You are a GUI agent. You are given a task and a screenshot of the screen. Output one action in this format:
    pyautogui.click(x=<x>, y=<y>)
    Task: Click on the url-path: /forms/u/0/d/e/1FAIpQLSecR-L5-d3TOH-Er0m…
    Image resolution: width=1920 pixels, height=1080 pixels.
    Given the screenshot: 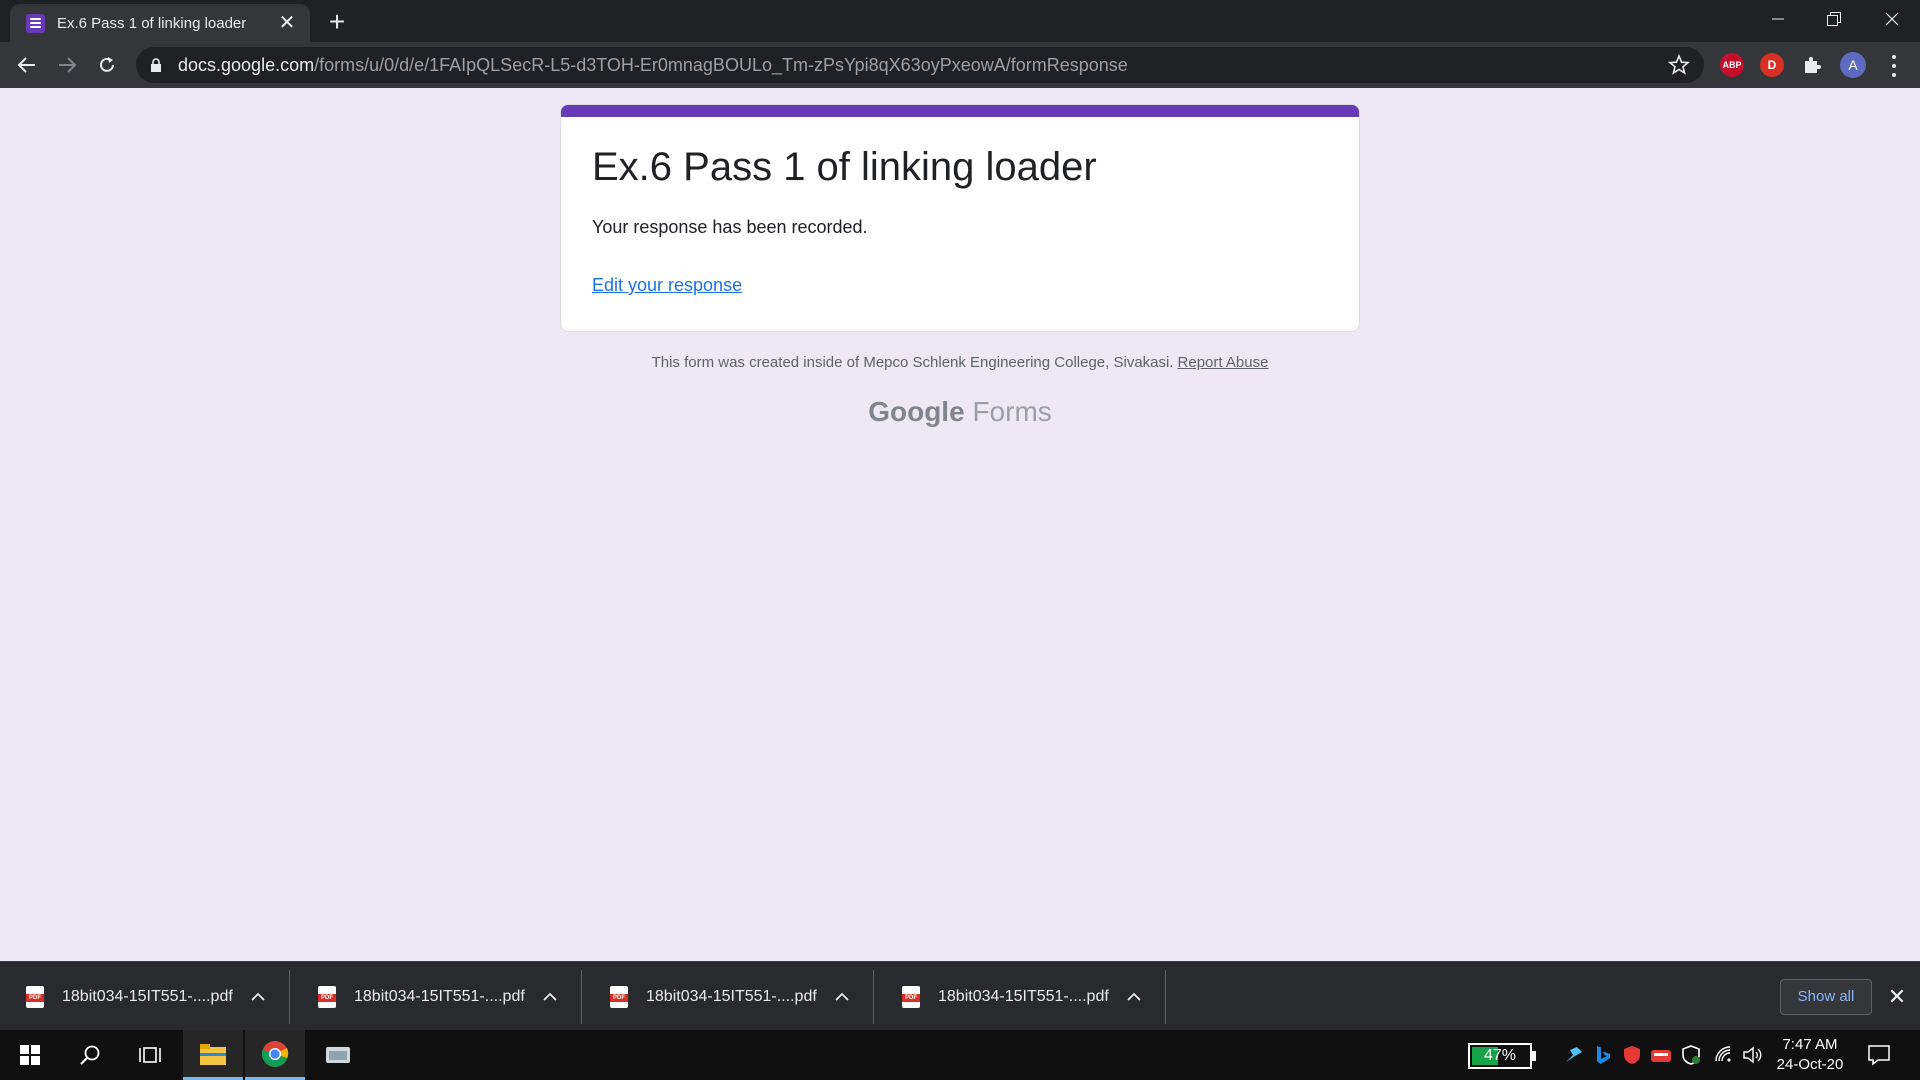 What is the action you would take?
    pyautogui.click(x=721, y=64)
    